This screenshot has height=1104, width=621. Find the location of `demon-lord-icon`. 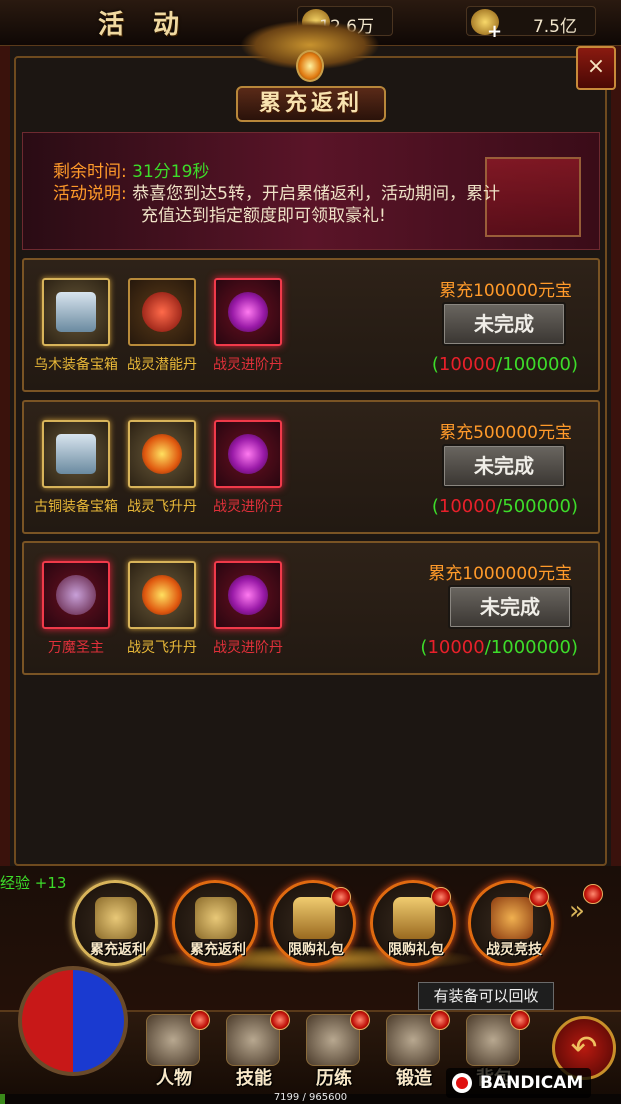

demon-lord-icon is located at coordinates (76, 595).